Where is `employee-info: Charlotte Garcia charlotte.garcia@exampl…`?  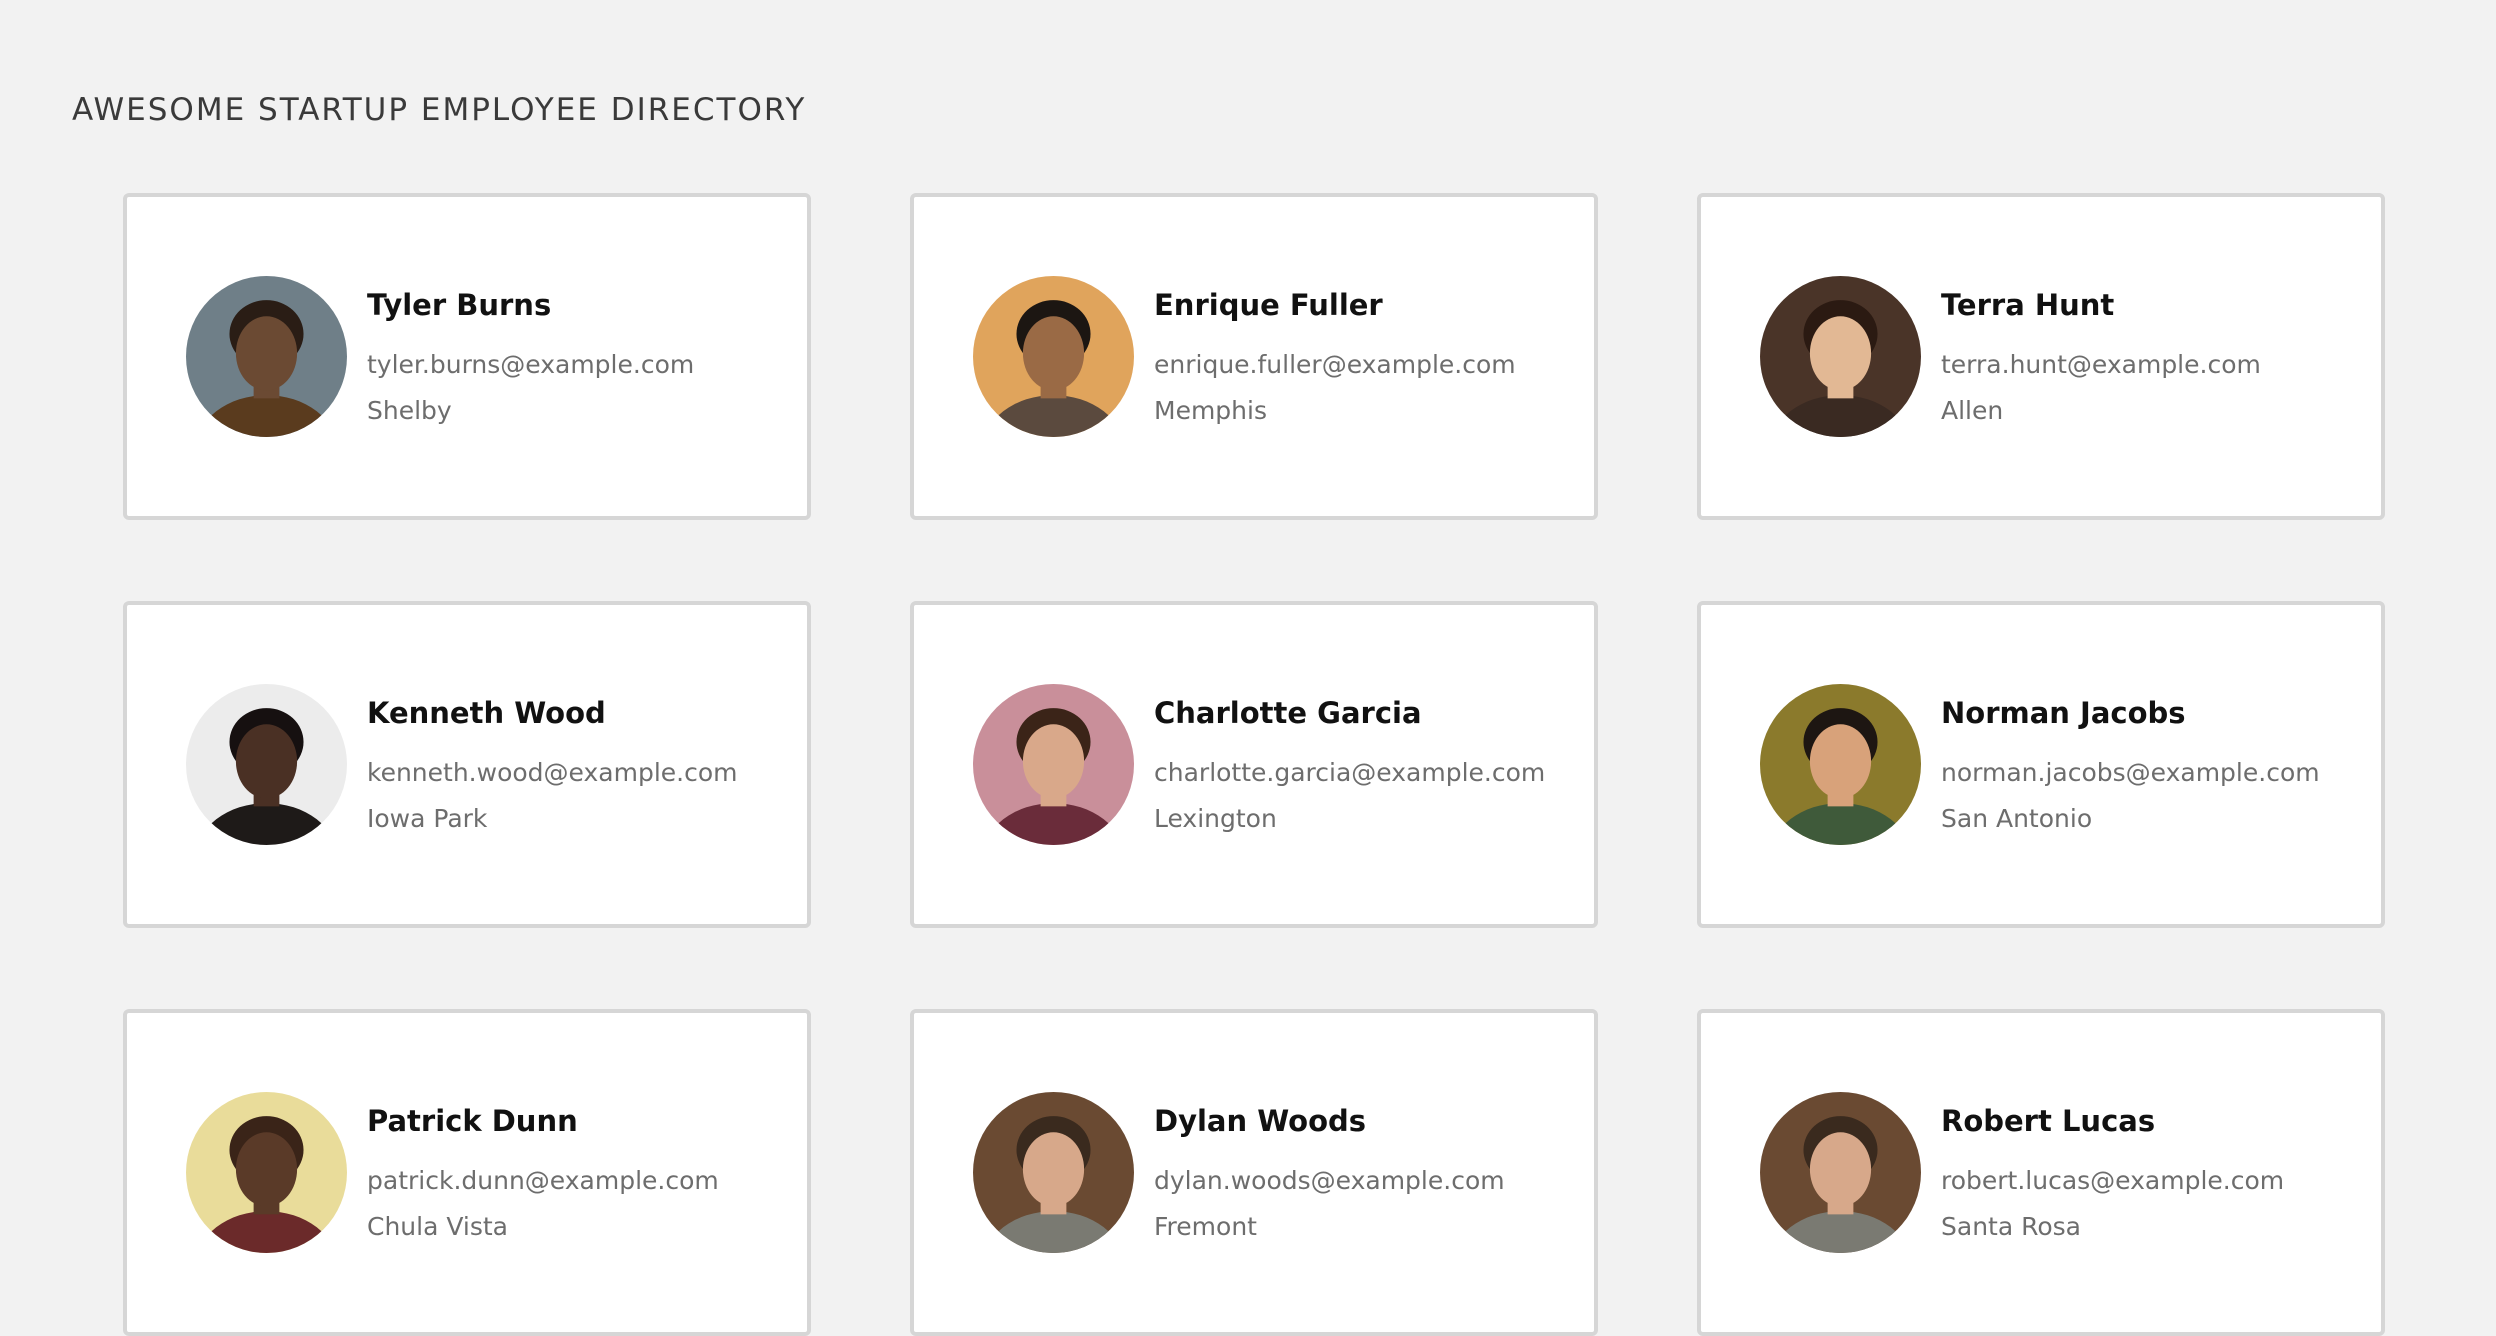
employee-info: Charlotte Garcia charlotte.garcia@exampl… is located at coordinates (1349, 765).